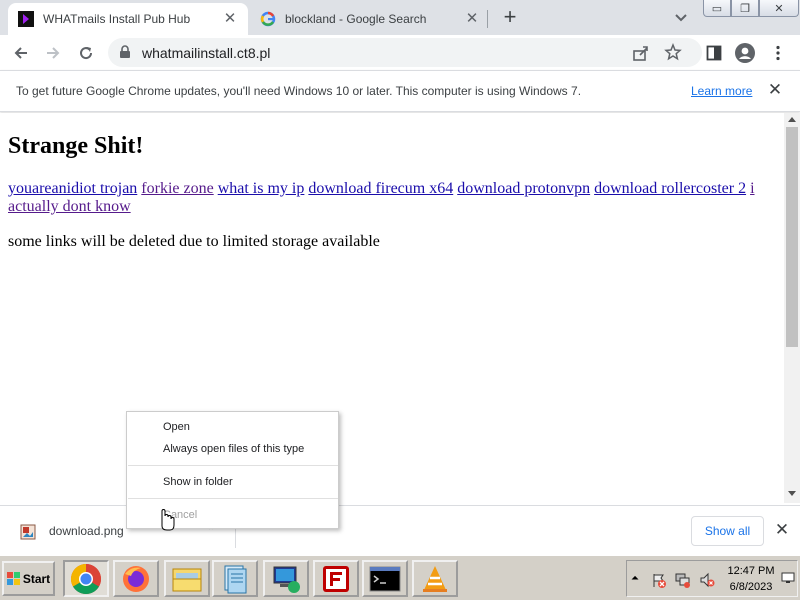 Image resolution: width=800 pixels, height=600 pixels. I want to click on infobar-close-icon: ✕, so click(775, 89).